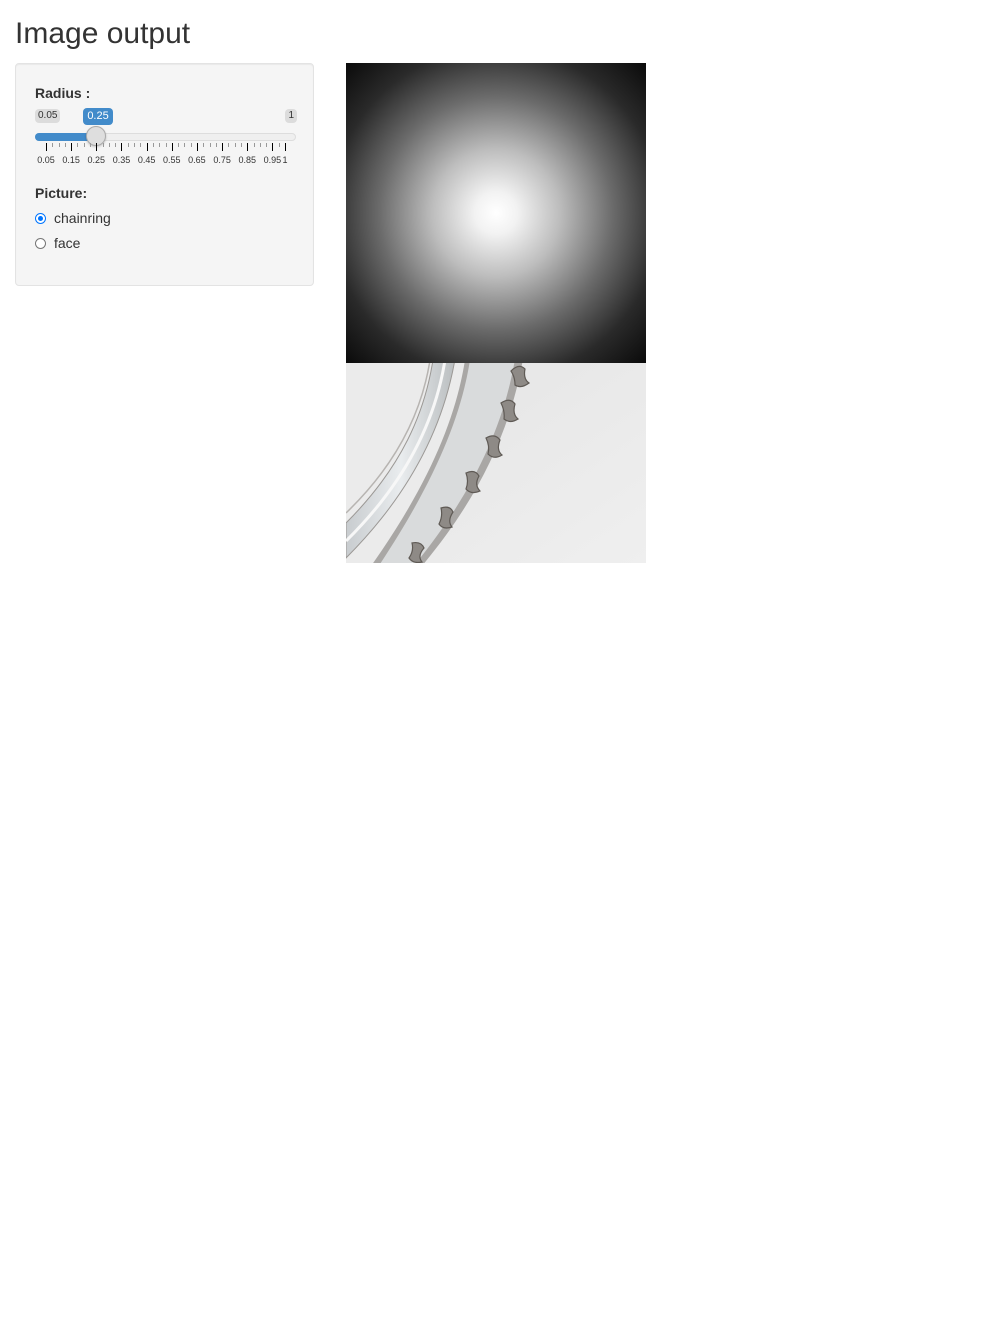  What do you see at coordinates (272, 160) in the screenshot?
I see `slider-tick-label: 0.95` at bounding box center [272, 160].